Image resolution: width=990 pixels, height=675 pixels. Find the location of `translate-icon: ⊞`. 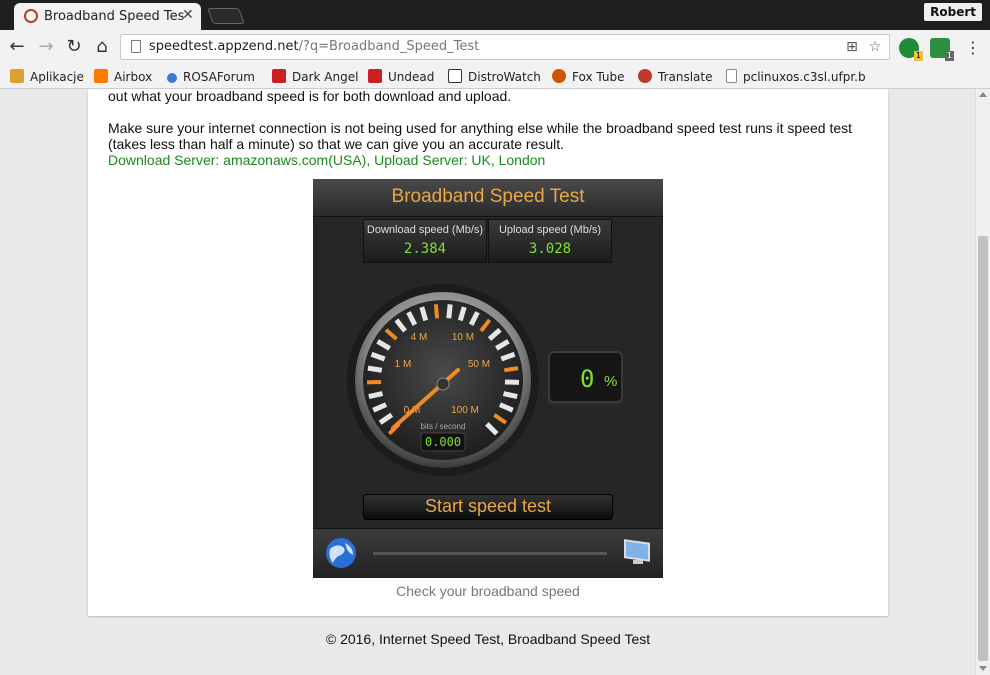

translate-icon: ⊞ is located at coordinates (852, 47).